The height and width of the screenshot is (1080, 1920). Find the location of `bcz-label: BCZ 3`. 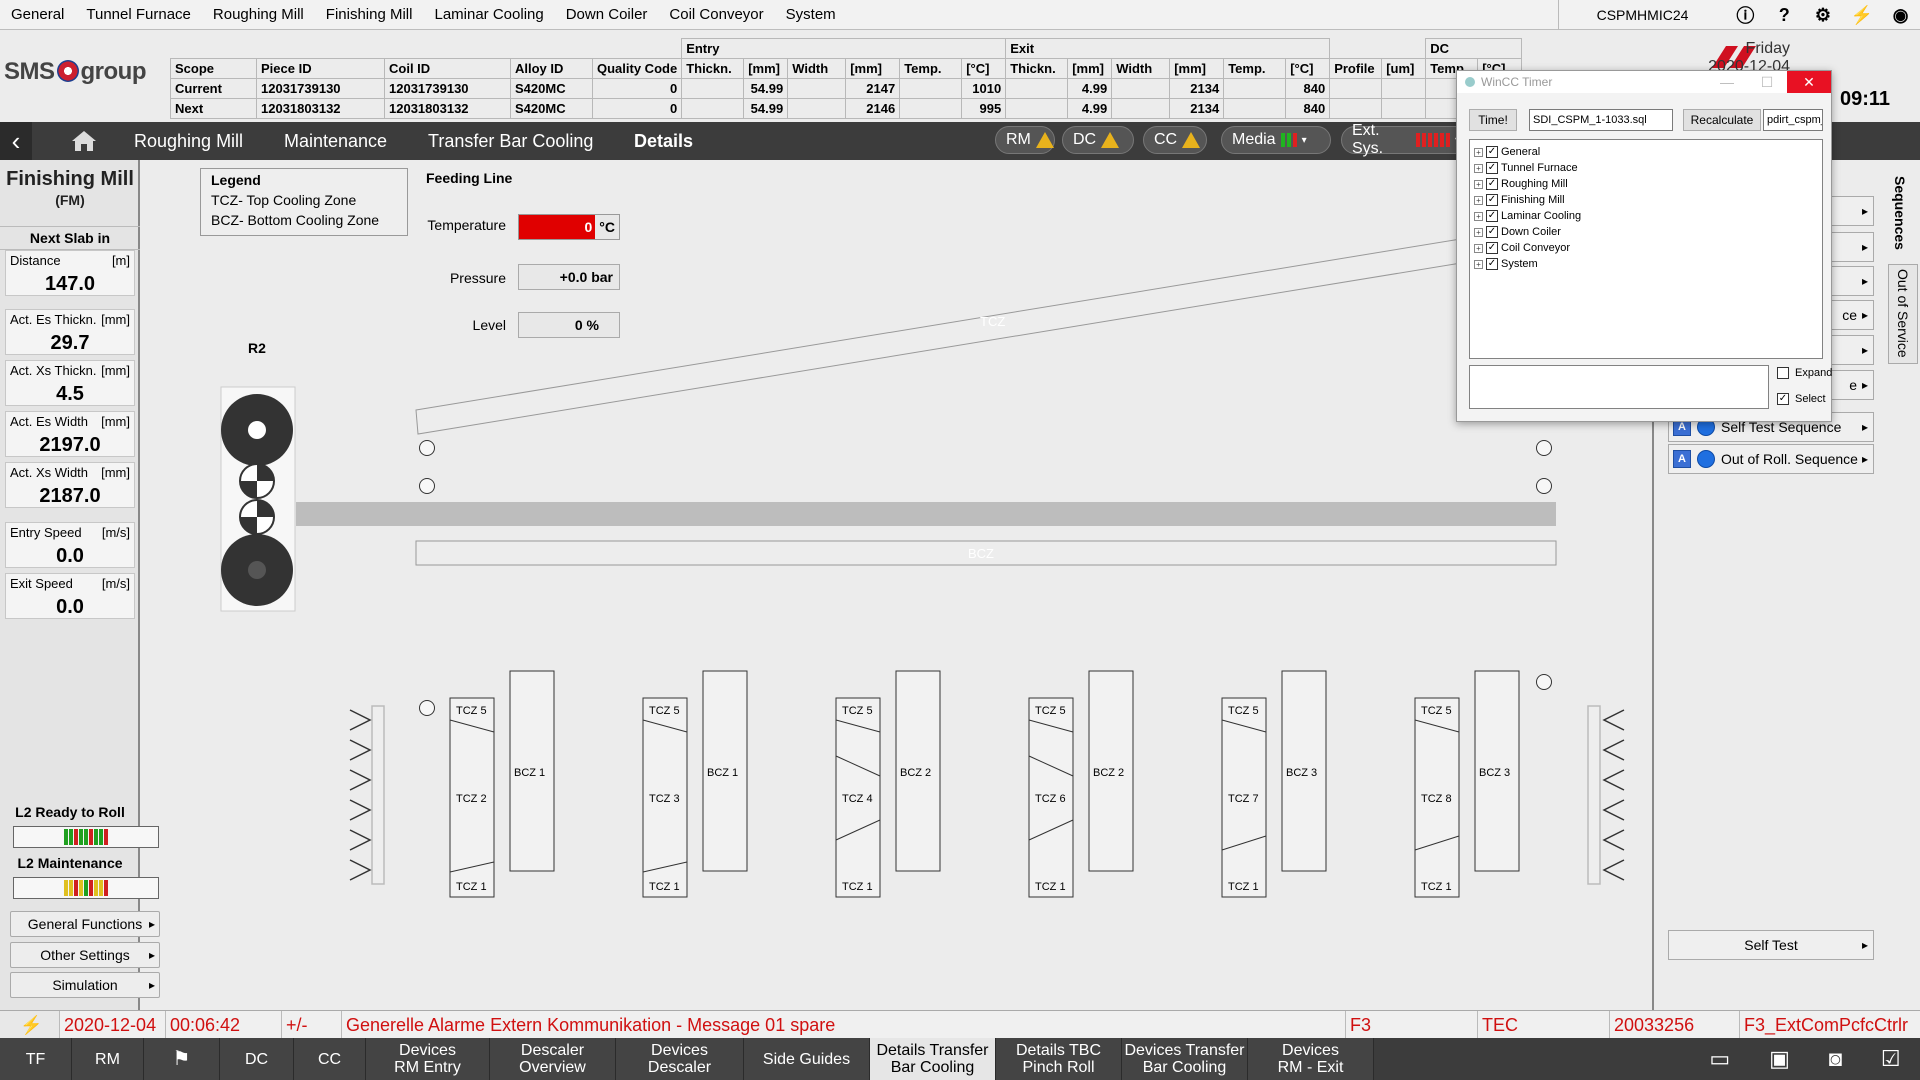

bcz-label: BCZ 3 is located at coordinates (1301, 773).